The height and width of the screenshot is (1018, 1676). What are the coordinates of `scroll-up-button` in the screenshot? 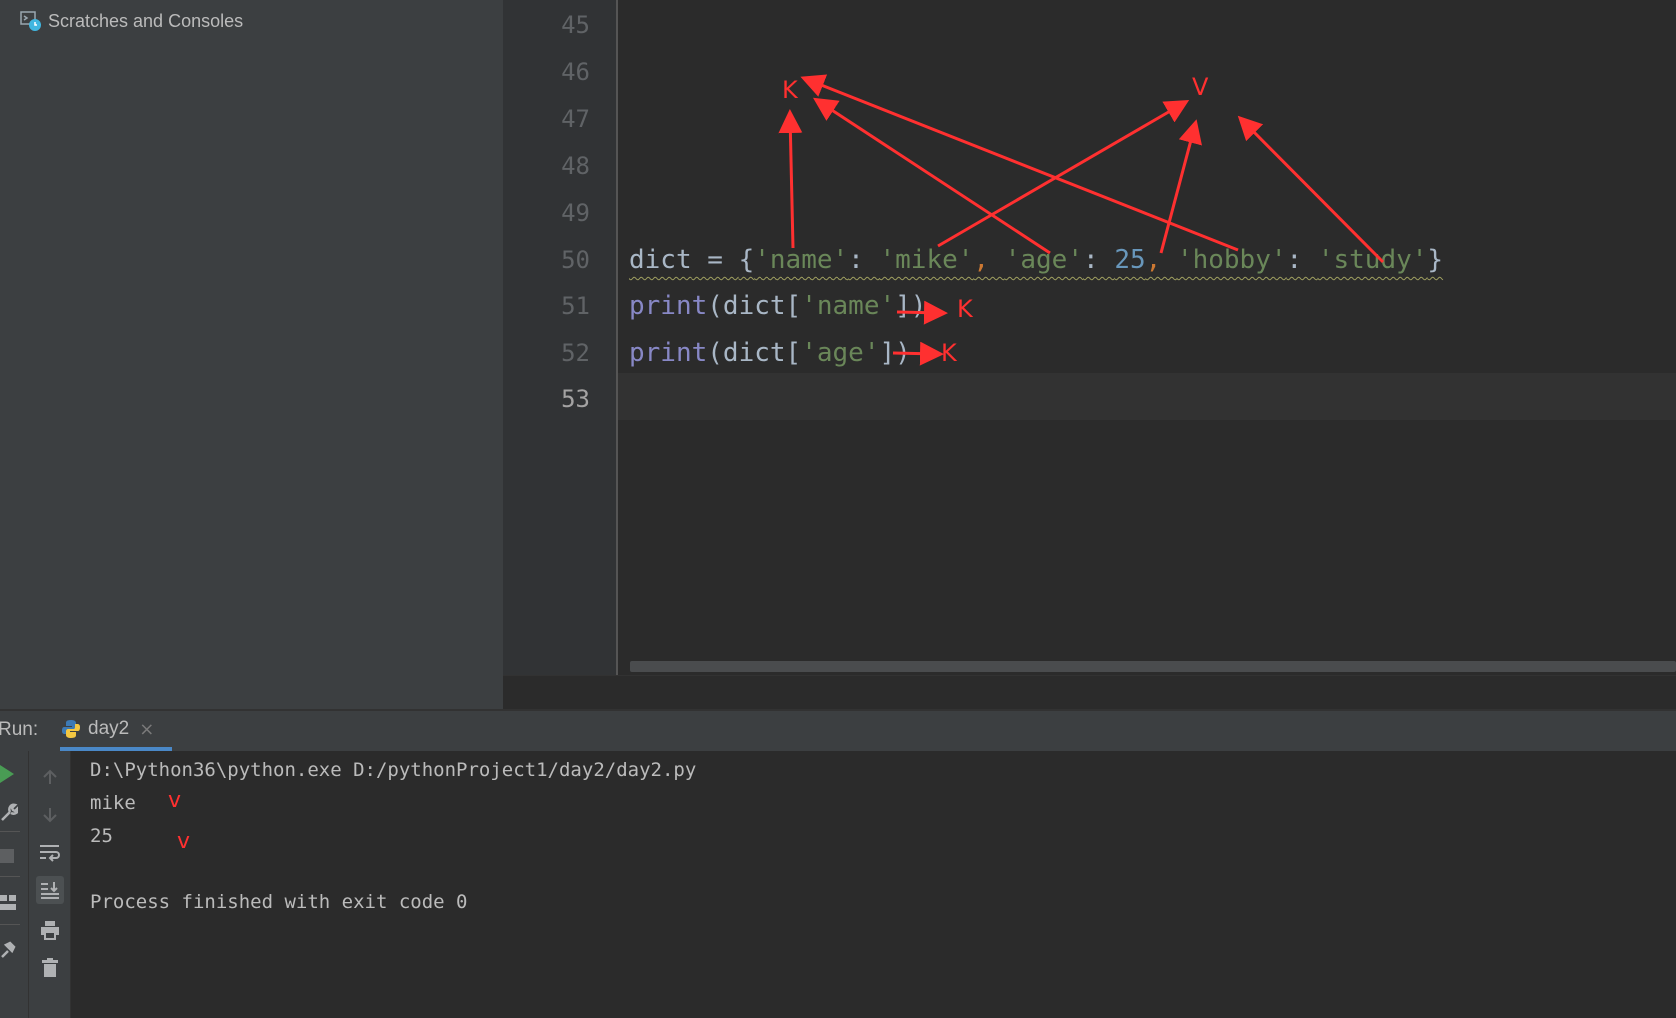 It's located at (50, 777).